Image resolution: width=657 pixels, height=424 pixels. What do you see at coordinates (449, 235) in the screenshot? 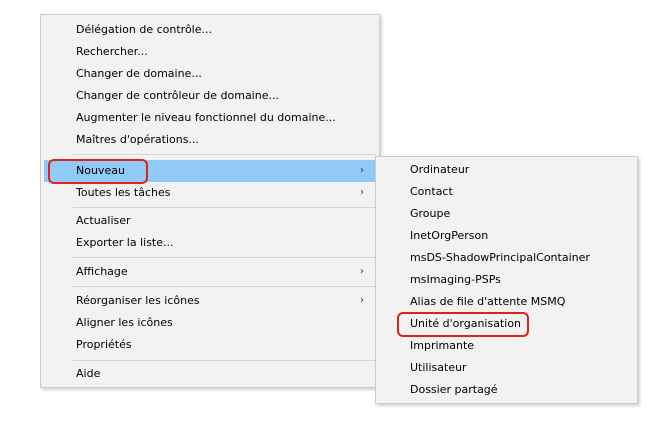
I see `menu-item-label: InetOrgPerson` at bounding box center [449, 235].